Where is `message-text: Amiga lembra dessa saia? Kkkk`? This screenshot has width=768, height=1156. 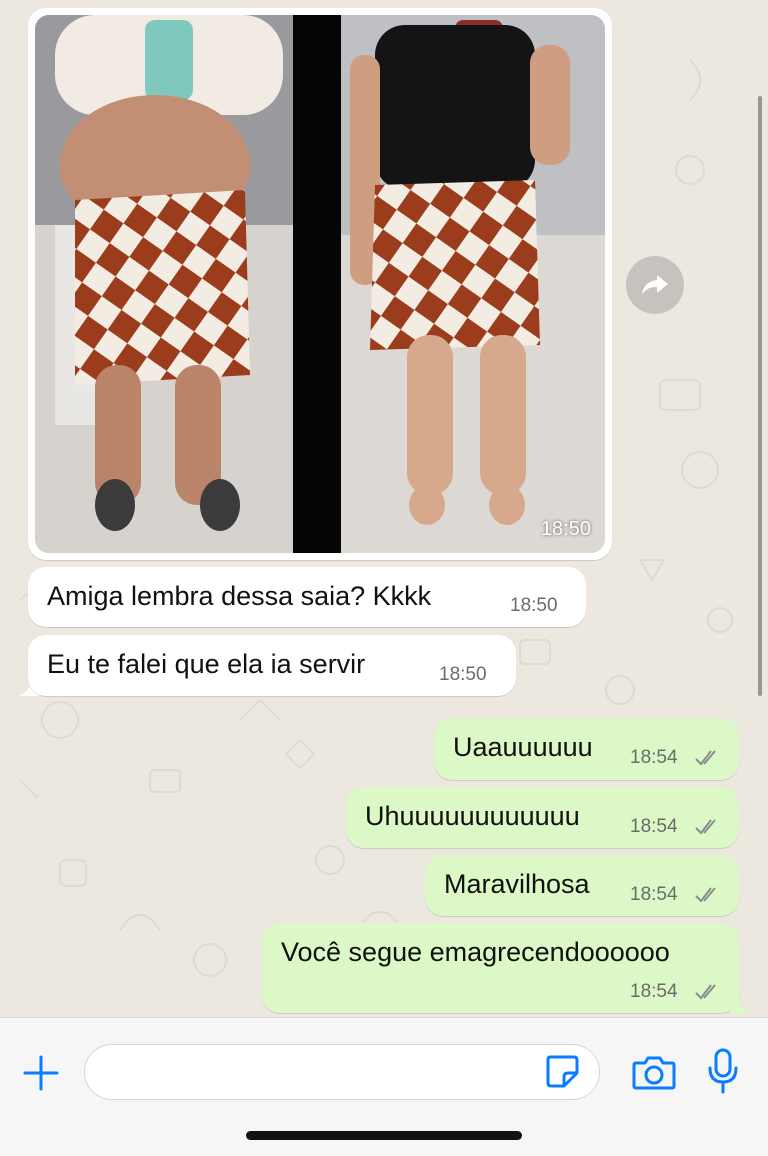 message-text: Amiga lembra dessa saia? Kkkk is located at coordinates (239, 596).